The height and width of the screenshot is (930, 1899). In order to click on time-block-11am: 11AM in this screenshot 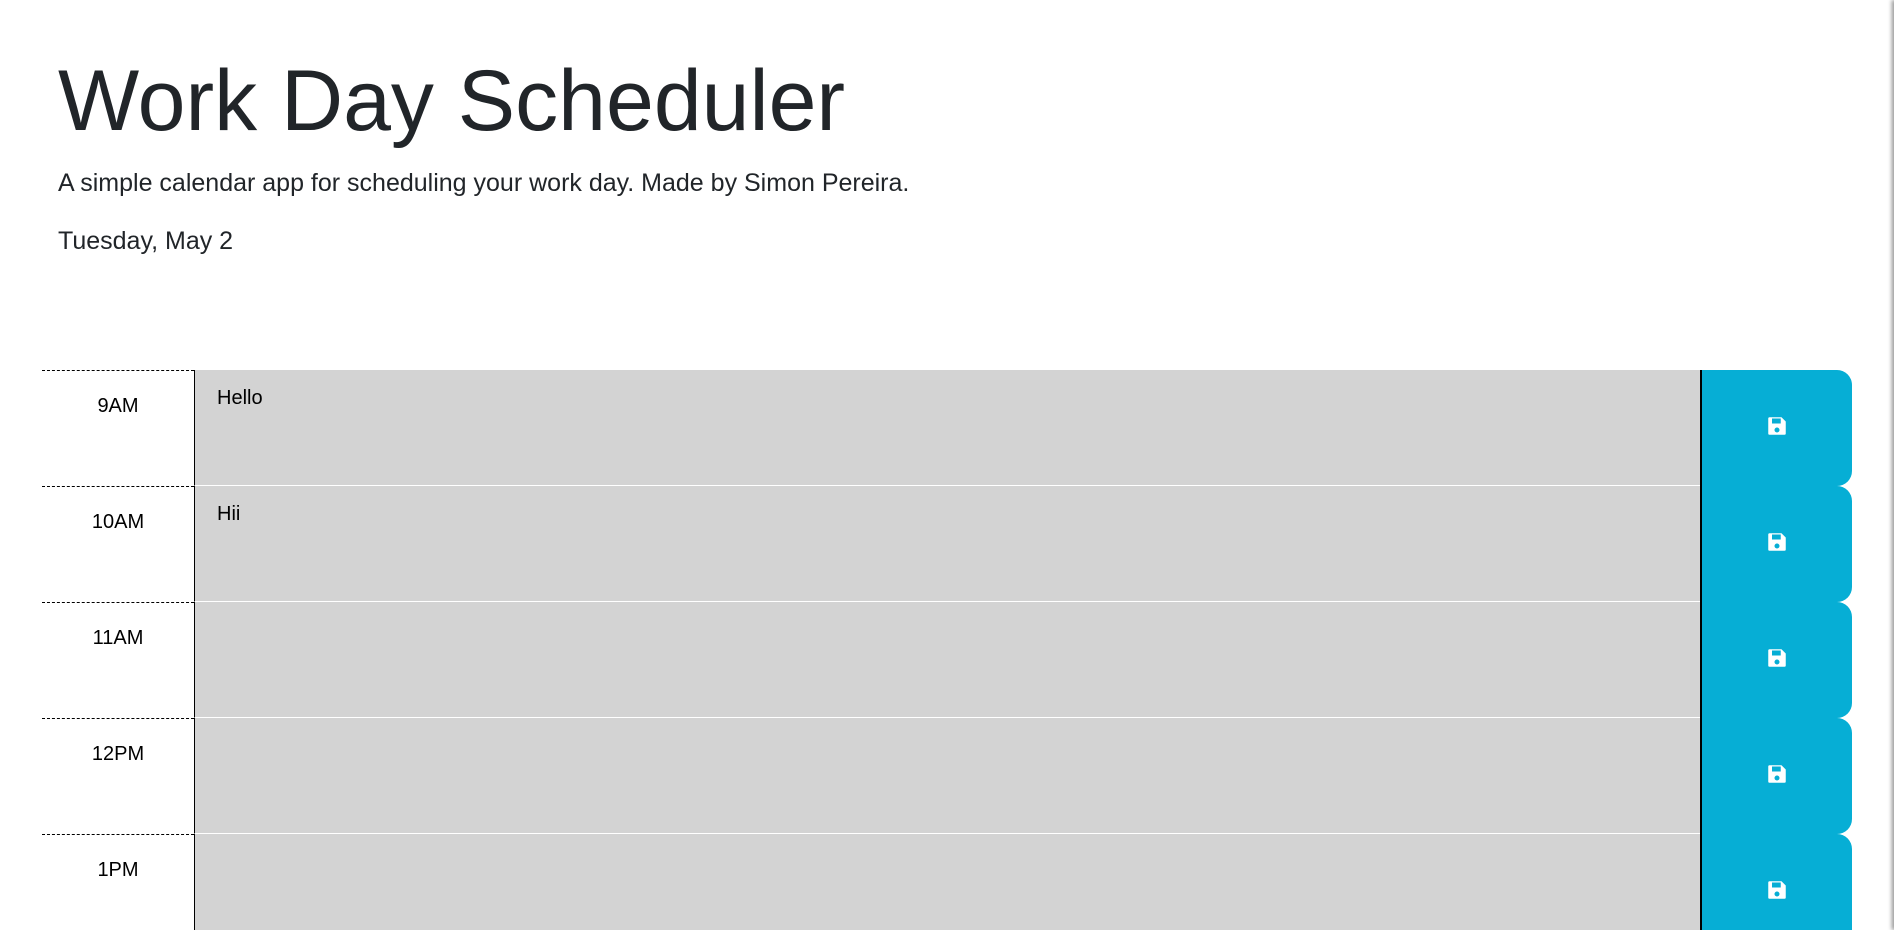, I will do `click(947, 660)`.